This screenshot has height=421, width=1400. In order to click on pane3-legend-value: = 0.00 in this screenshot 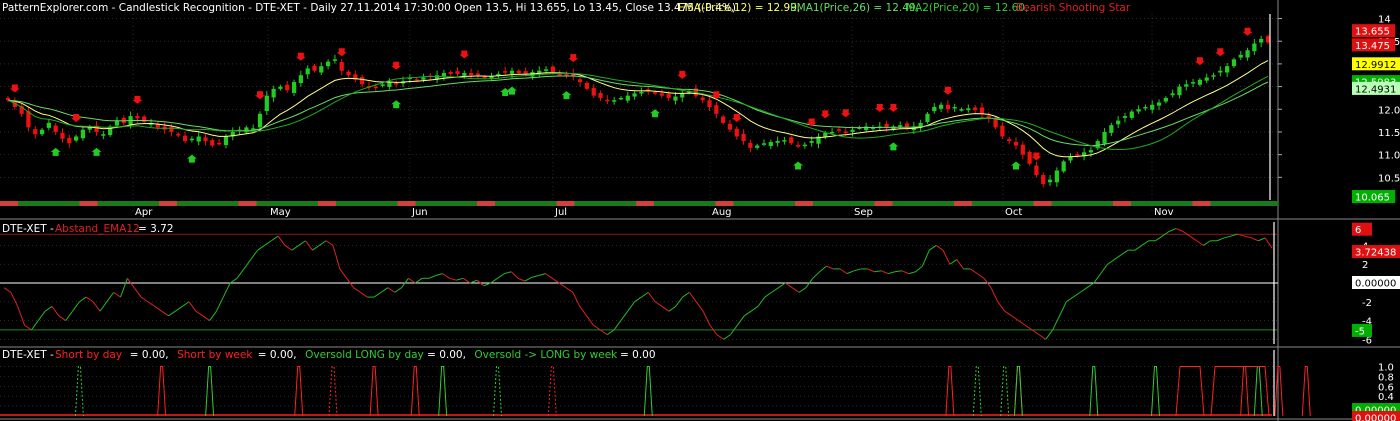, I will do `click(638, 355)`.